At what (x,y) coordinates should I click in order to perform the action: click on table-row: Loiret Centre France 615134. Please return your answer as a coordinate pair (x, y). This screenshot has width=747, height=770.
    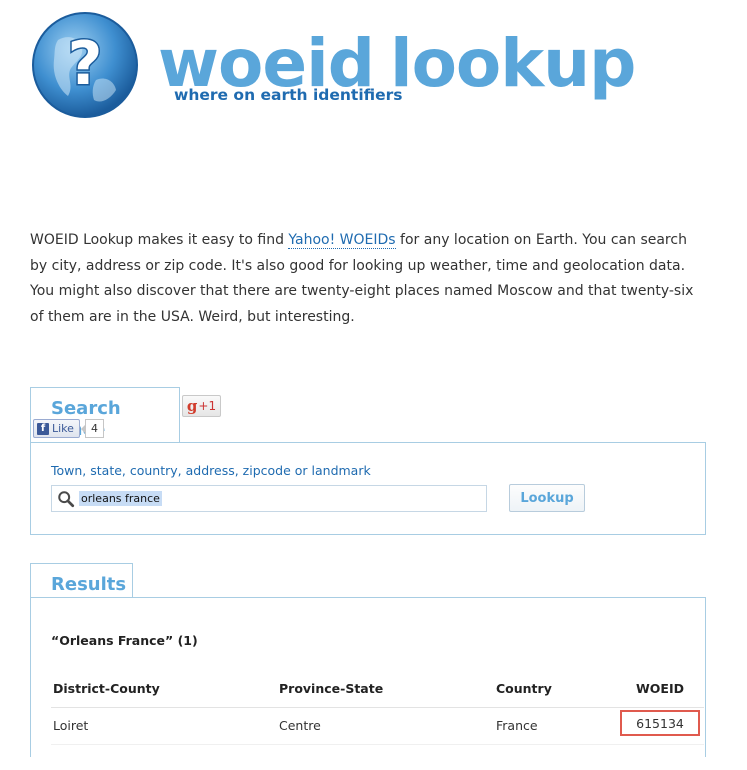
    Looking at the image, I should click on (377, 726).